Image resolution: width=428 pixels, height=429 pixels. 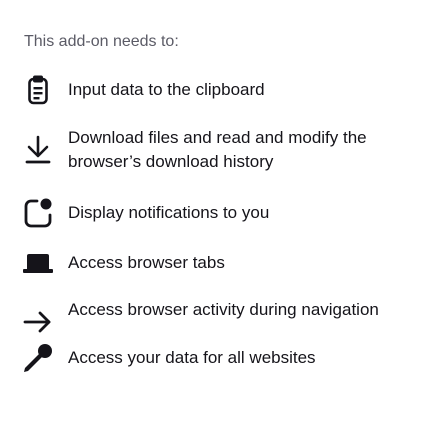 What do you see at coordinates (146, 262) in the screenshot?
I see `permission-label: Access browser tabs` at bounding box center [146, 262].